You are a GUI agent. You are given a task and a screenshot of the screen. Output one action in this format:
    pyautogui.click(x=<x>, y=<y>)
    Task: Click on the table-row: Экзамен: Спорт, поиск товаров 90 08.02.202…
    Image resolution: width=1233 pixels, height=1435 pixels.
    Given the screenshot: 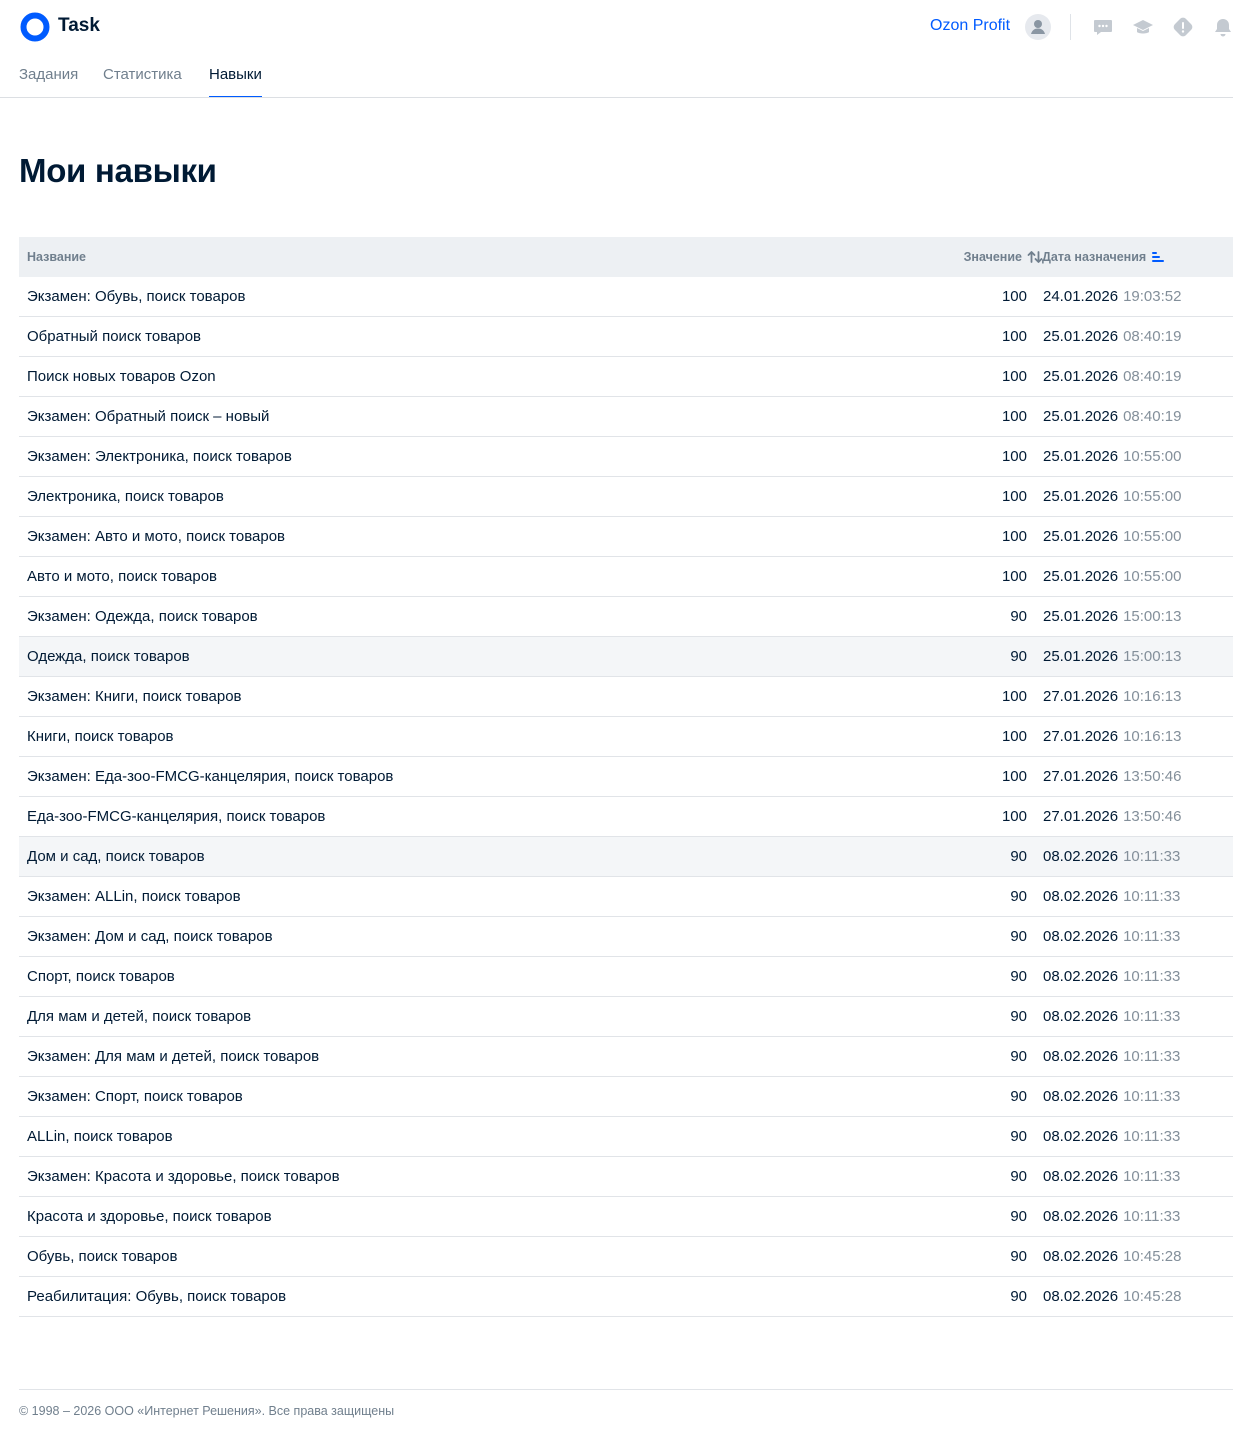 What is the action you would take?
    pyautogui.click(x=626, y=1097)
    